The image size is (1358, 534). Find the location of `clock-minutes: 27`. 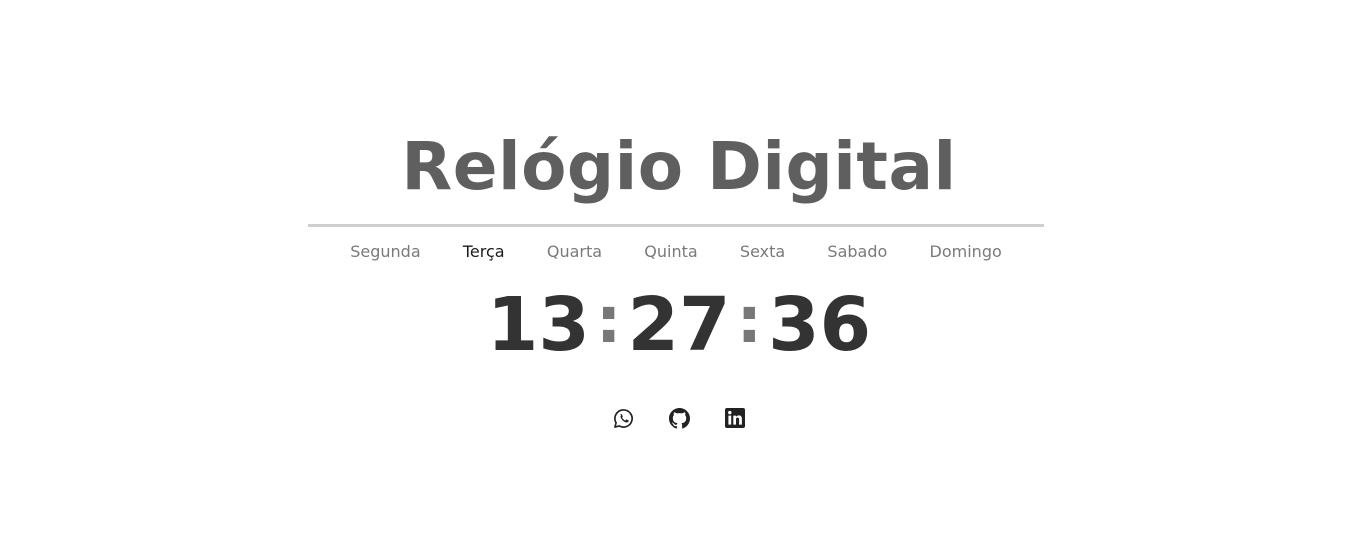

clock-minutes: 27 is located at coordinates (679, 325).